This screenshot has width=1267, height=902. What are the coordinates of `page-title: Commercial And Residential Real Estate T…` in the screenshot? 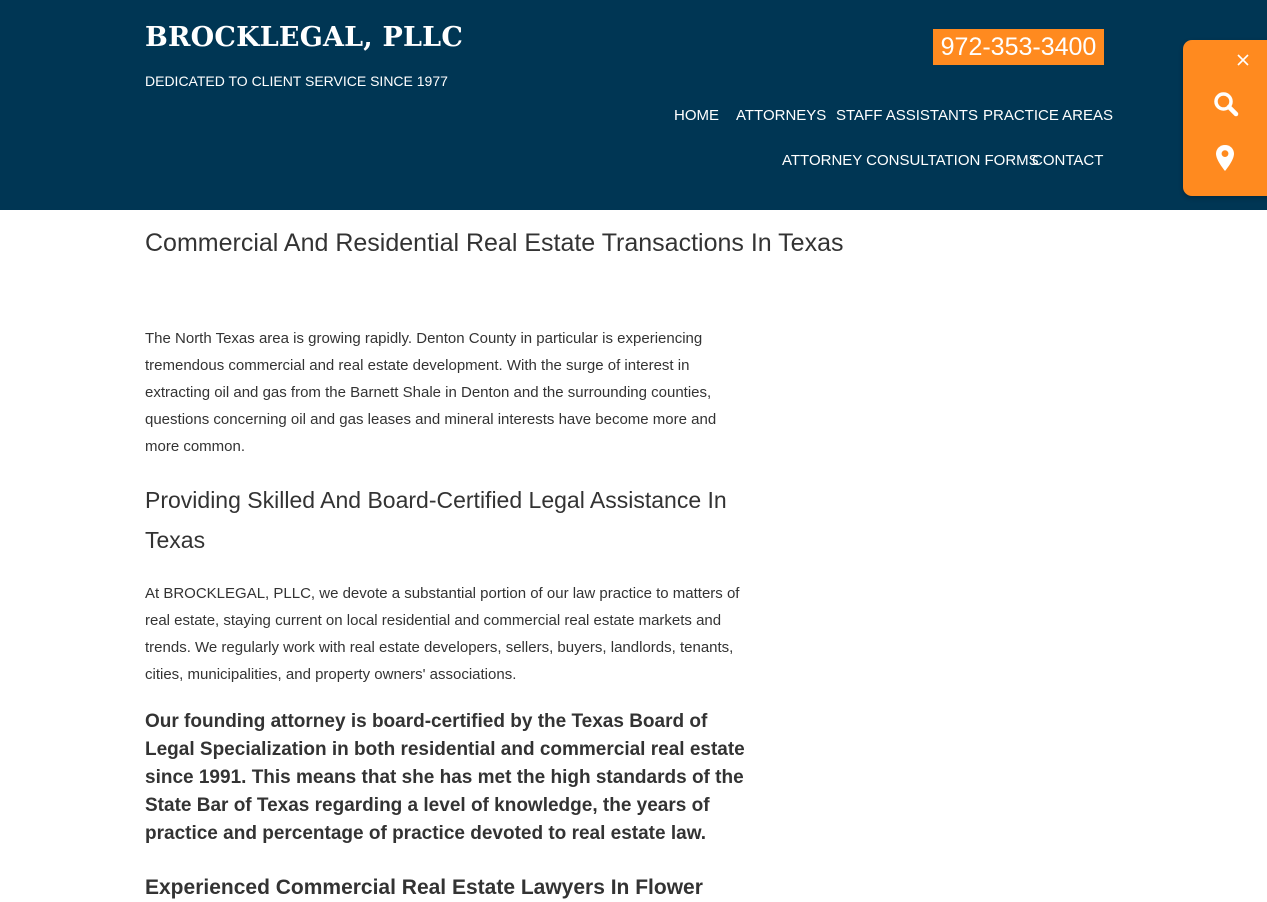 It's located at (494, 243).